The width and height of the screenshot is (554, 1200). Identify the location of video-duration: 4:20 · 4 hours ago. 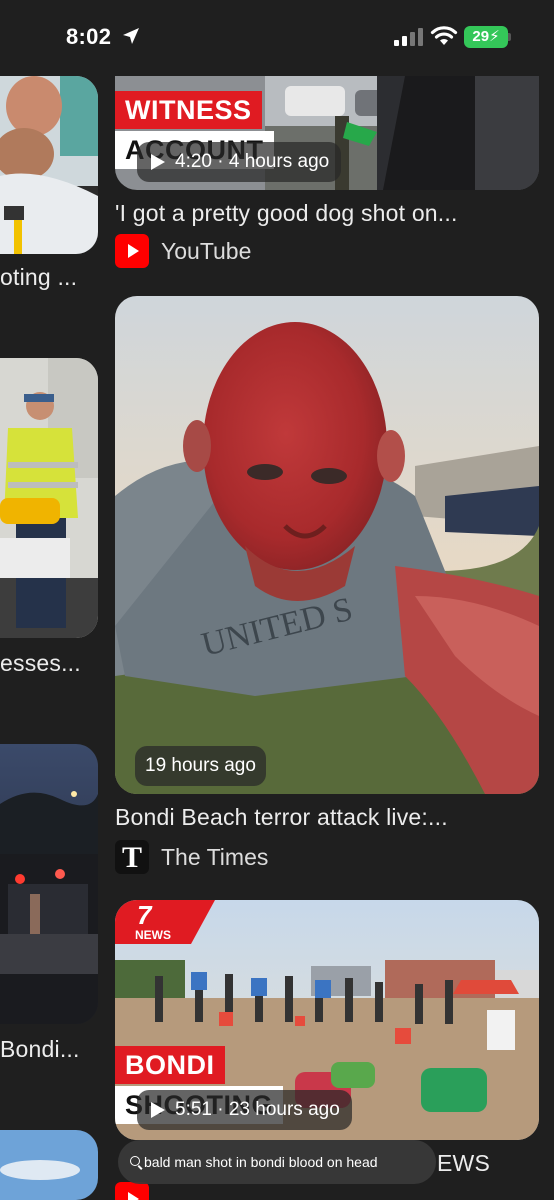
(239, 162).